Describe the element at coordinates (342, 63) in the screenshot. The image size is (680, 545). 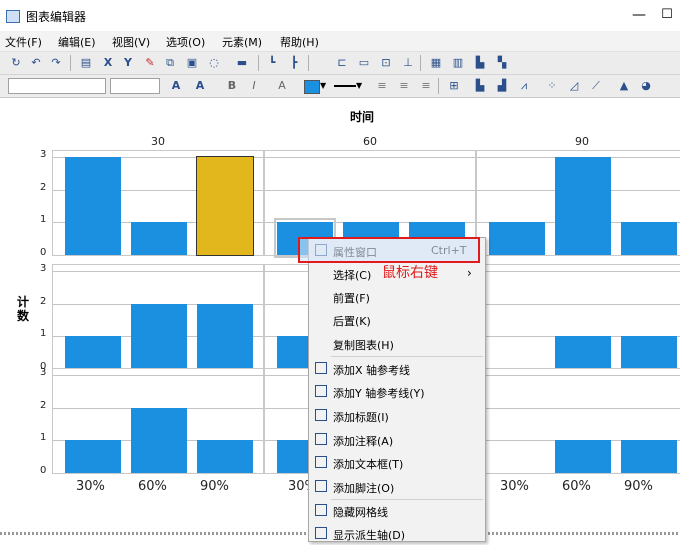
I see `title-icon: ⊏` at that location.